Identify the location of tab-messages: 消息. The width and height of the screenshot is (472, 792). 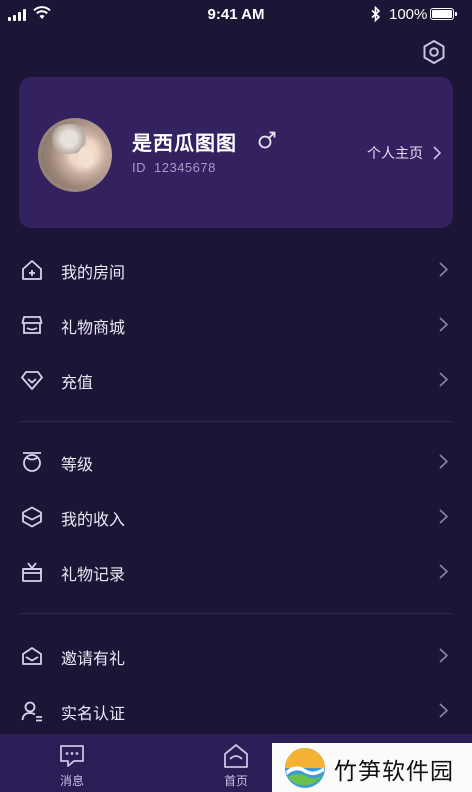
(72, 763).